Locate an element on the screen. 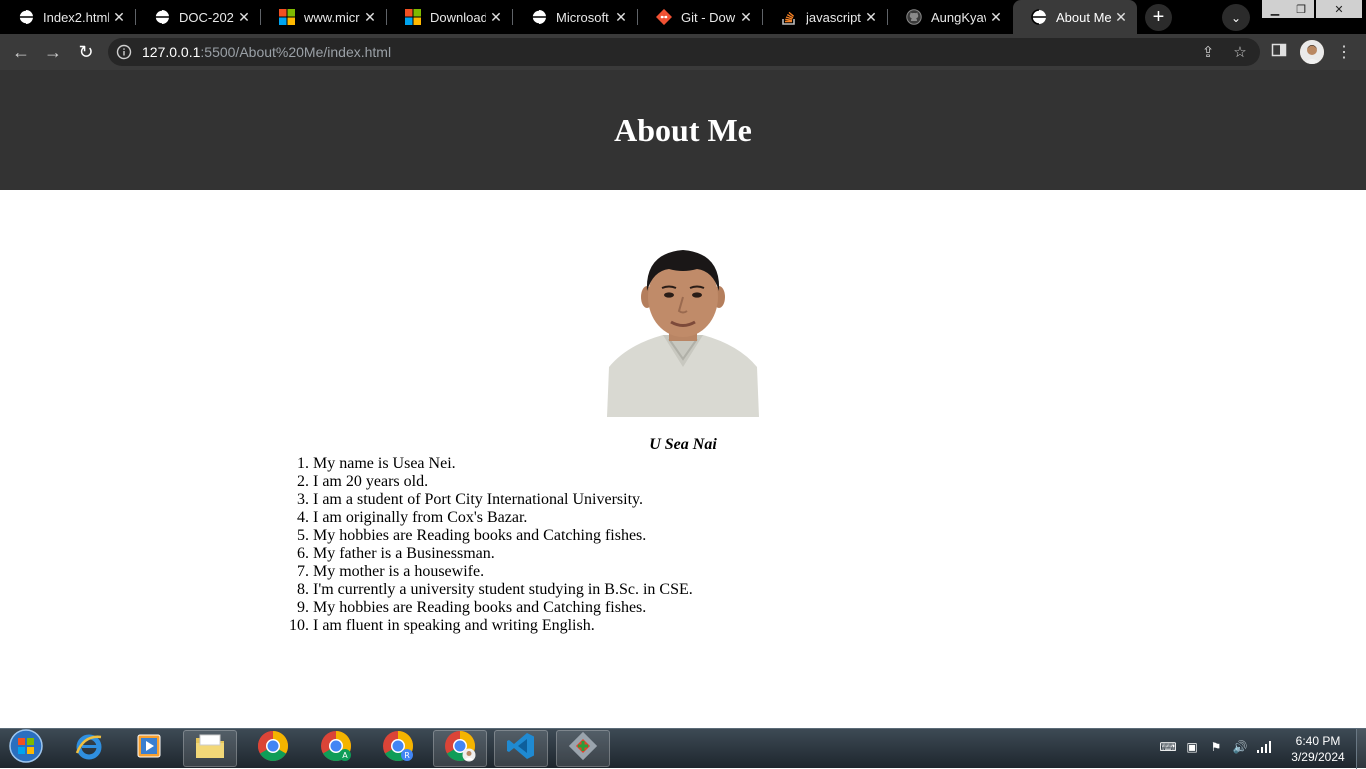 Image resolution: width=1366 pixels, height=769 pixels. restore-button: ❐ is located at coordinates (1301, 9).